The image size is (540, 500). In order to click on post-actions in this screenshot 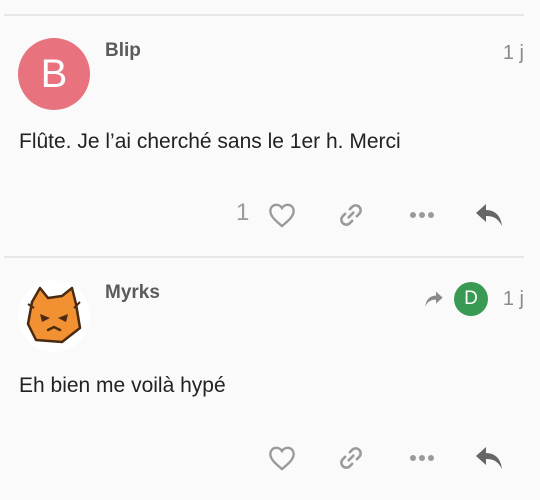, I will do `click(270, 458)`.